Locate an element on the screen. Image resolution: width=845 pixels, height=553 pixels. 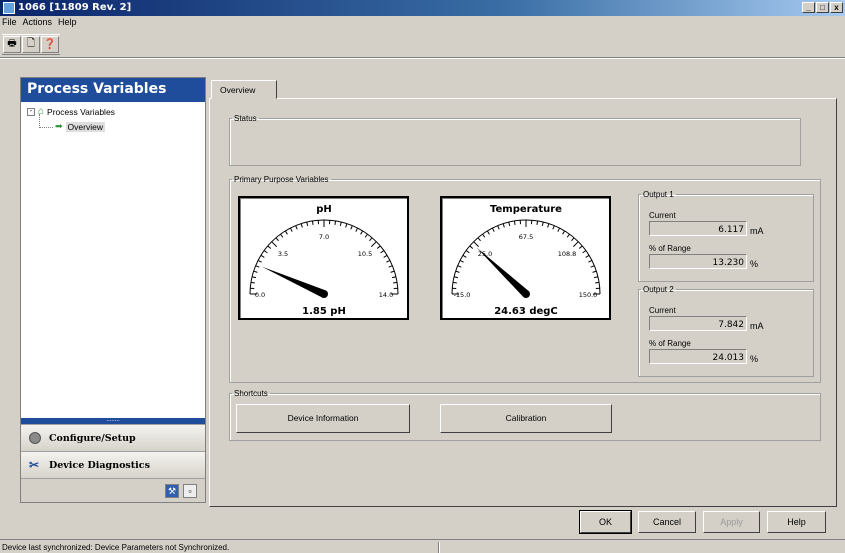
menu-help: Help is located at coordinates (67, 23).